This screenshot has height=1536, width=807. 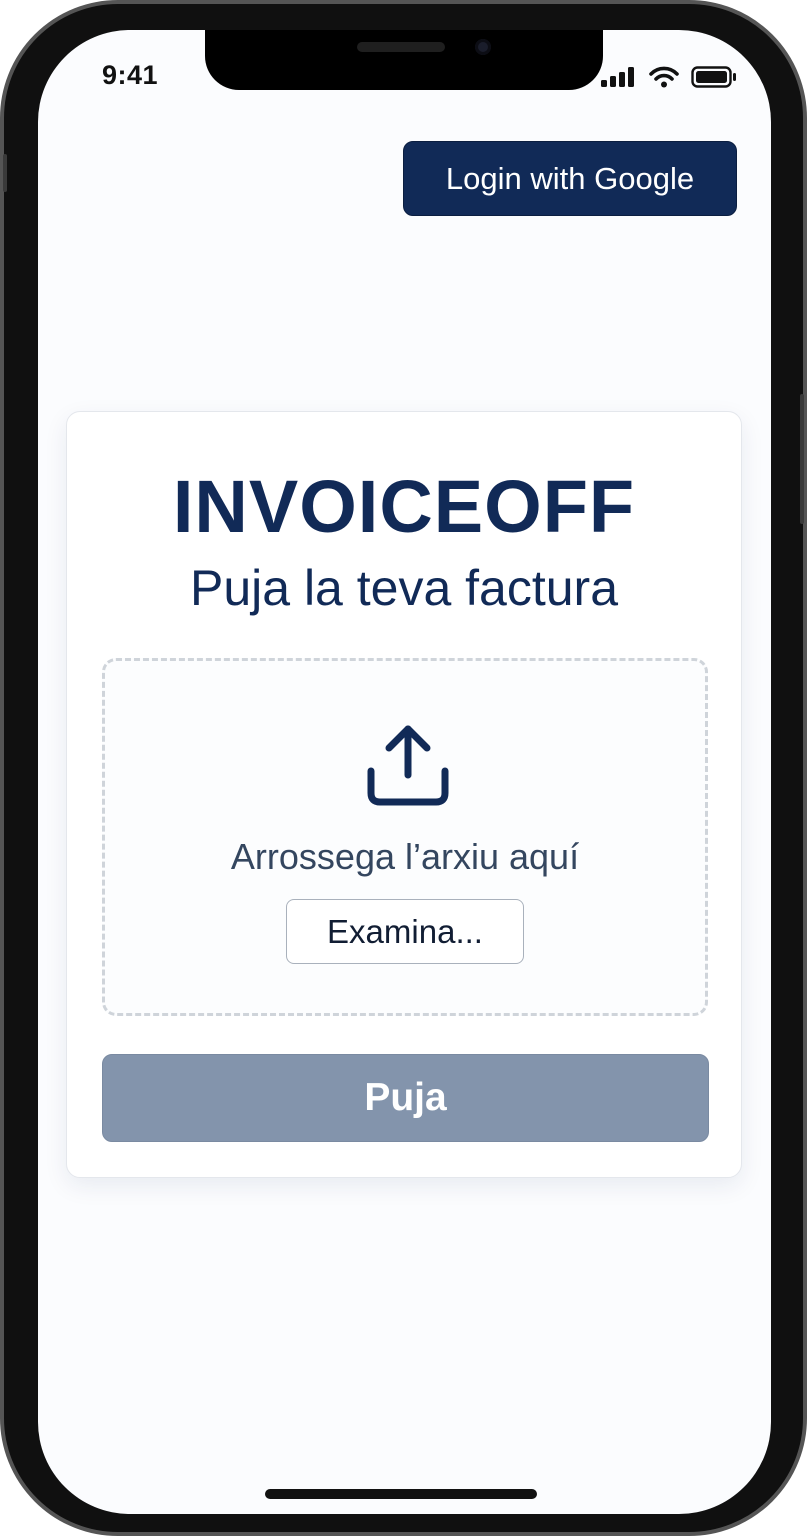 What do you see at coordinates (405, 1098) in the screenshot?
I see `upload-submit-button: Puja` at bounding box center [405, 1098].